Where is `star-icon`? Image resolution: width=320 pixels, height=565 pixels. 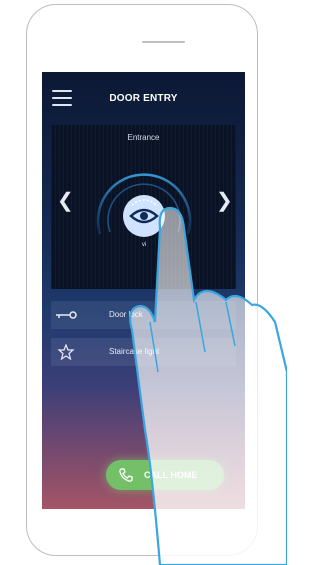
star-icon is located at coordinates (66, 352).